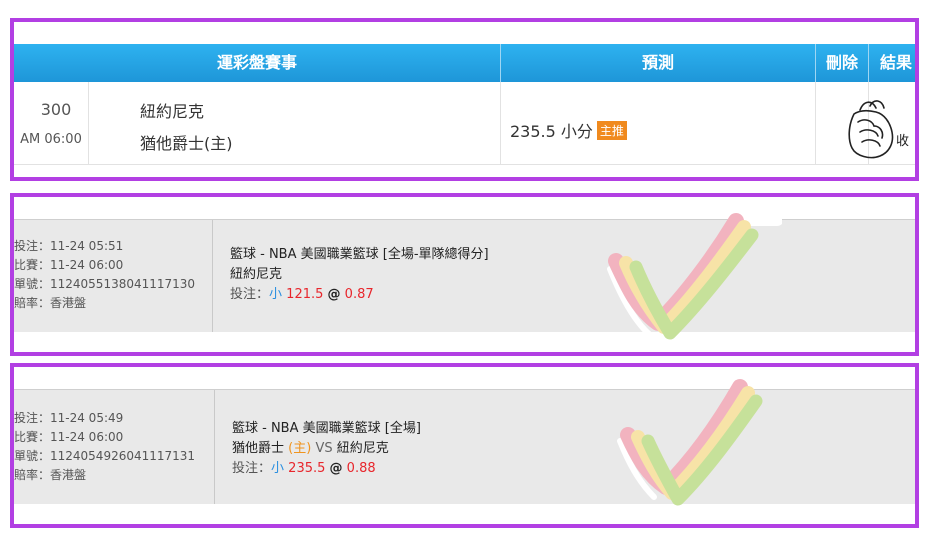  Describe the element at coordinates (258, 448) in the screenshot. I see `home-team: 猶他爵士` at that location.